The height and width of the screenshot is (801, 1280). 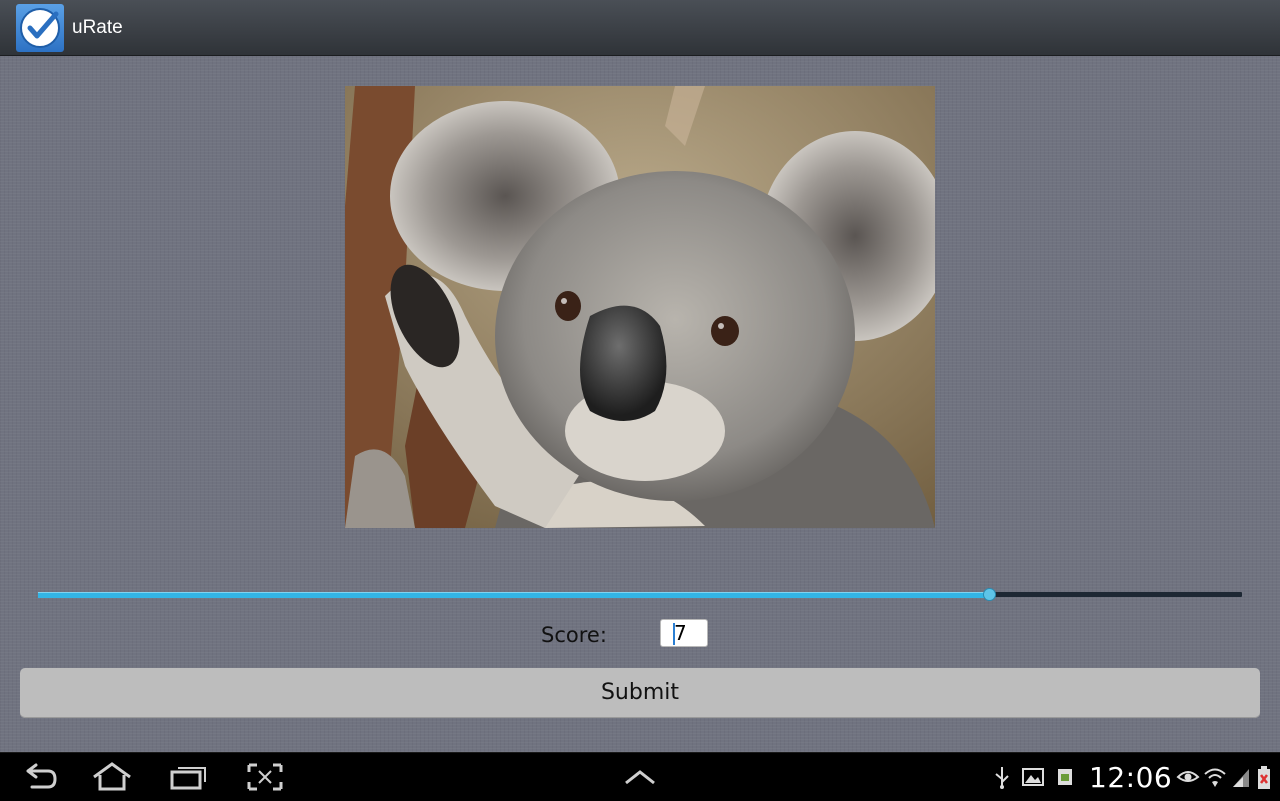 I want to click on system-navigation-bar: 12:06, so click(x=640, y=776).